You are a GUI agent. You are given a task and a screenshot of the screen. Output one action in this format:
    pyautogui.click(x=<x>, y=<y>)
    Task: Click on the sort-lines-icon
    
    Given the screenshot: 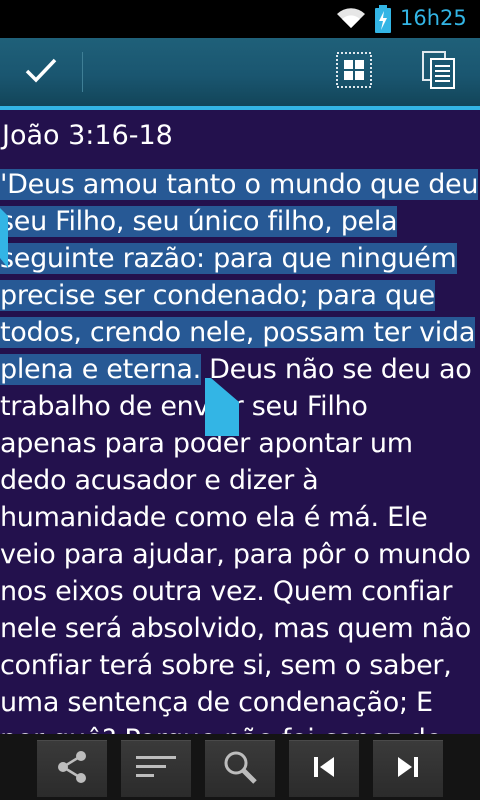 What is the action you would take?
    pyautogui.click(x=156, y=769)
    